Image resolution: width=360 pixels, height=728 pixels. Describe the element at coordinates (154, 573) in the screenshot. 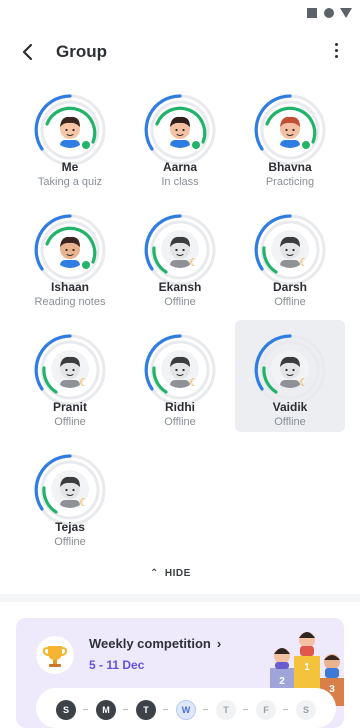

I see `chevron-up-icon: ⌃` at that location.